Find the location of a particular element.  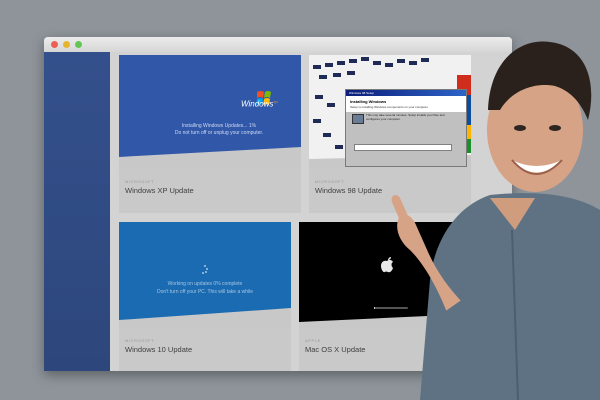

card-footer: MICROSOFT Windows 10 Update is located at coordinates (205, 349).